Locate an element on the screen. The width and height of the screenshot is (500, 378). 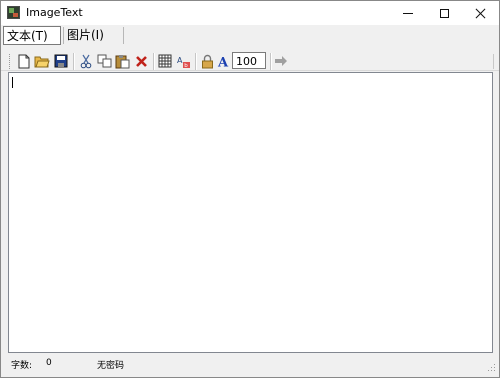
char-count-value: 0 is located at coordinates (49, 363).